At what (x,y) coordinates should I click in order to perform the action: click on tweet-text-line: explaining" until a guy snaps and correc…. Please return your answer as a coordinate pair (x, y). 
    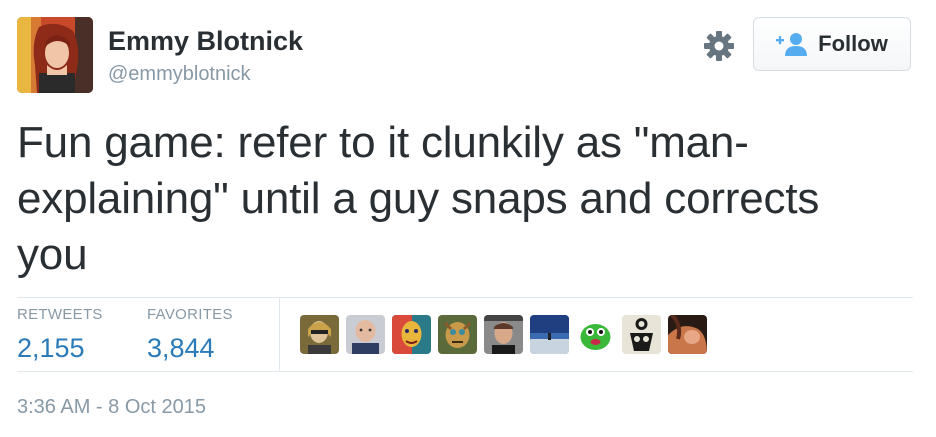
    Looking at the image, I should click on (418, 198).